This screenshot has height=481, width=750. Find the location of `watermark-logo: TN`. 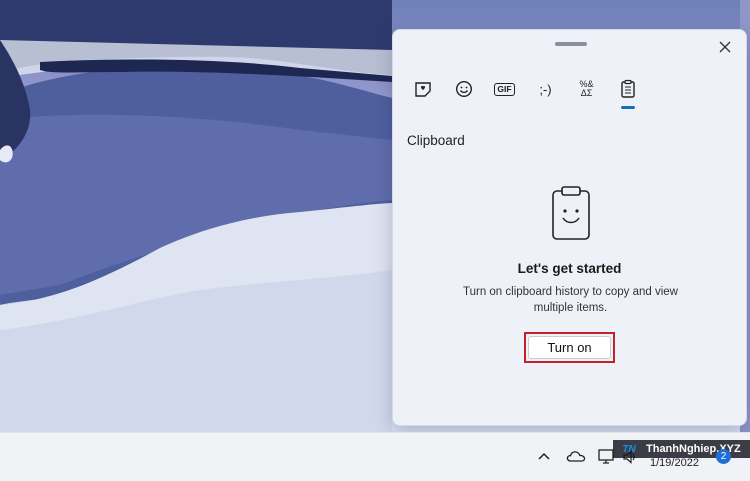

watermark-logo: TN is located at coordinates (629, 449).